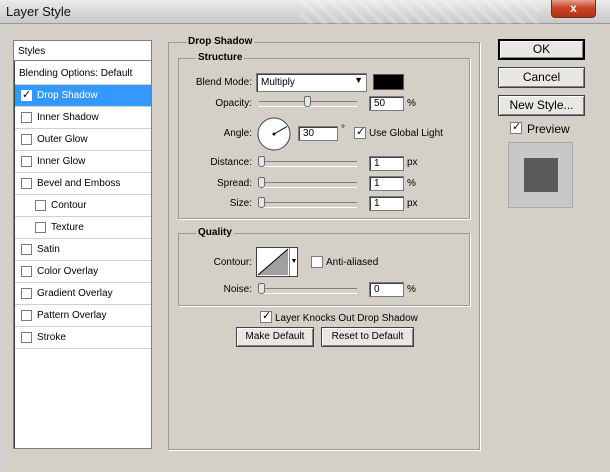 This screenshot has width=610, height=472. Describe the element at coordinates (48, 249) in the screenshot. I see `style-item-label: Satin` at that location.